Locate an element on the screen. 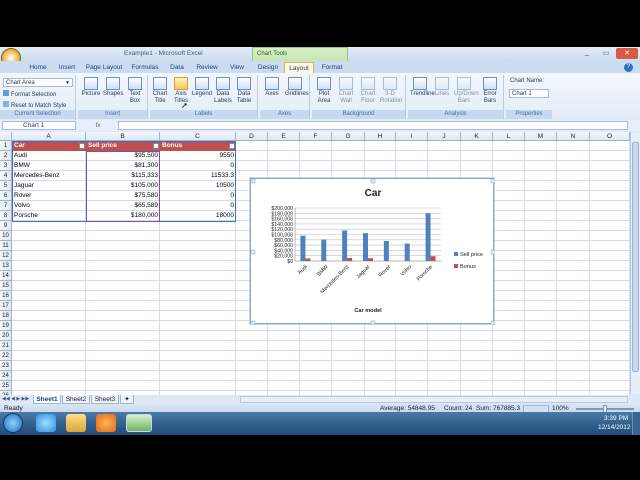 This screenshot has height=480, width=640. row-header: 21 is located at coordinates (6, 346).